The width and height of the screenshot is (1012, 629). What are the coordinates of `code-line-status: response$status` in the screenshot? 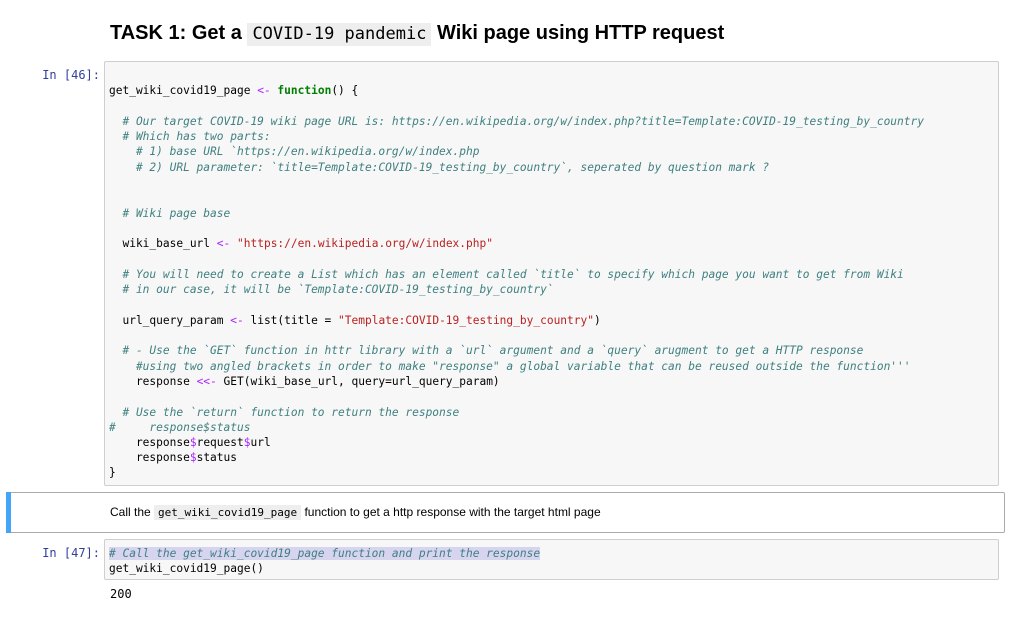 It's located at (173, 457).